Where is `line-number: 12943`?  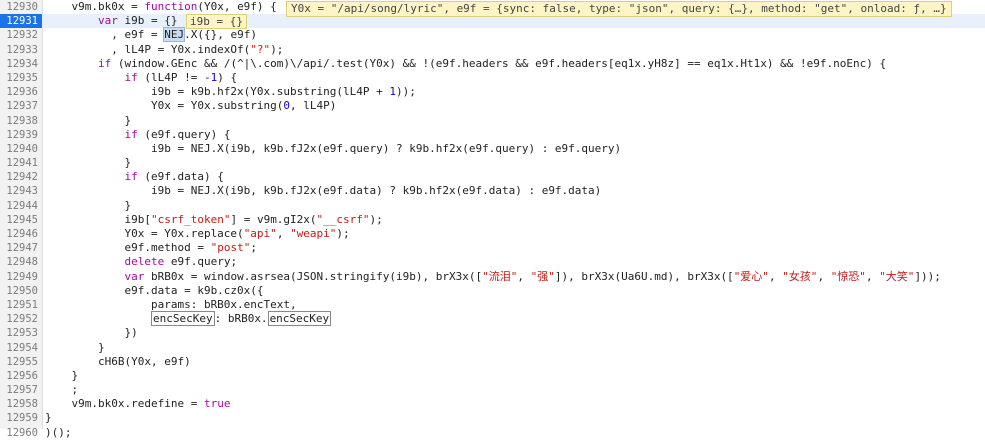
line-number: 12943 is located at coordinates (21, 191).